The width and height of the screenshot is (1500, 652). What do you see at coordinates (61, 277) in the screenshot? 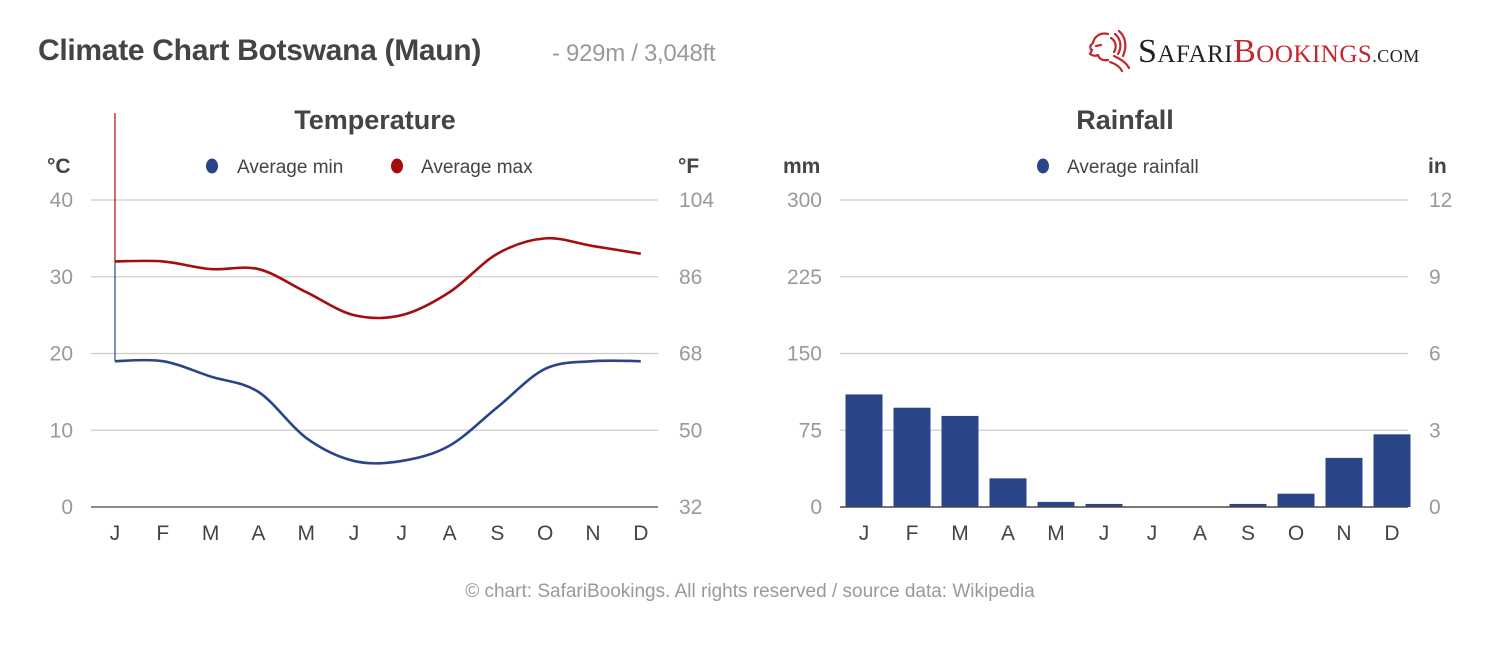
I see `y-tick-label-left: 30` at bounding box center [61, 277].